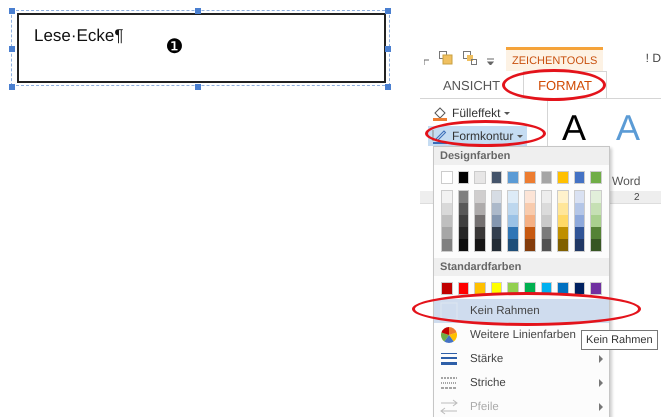 Image resolution: width=661 pixels, height=417 pixels. I want to click on ruler-number: 2, so click(637, 197).